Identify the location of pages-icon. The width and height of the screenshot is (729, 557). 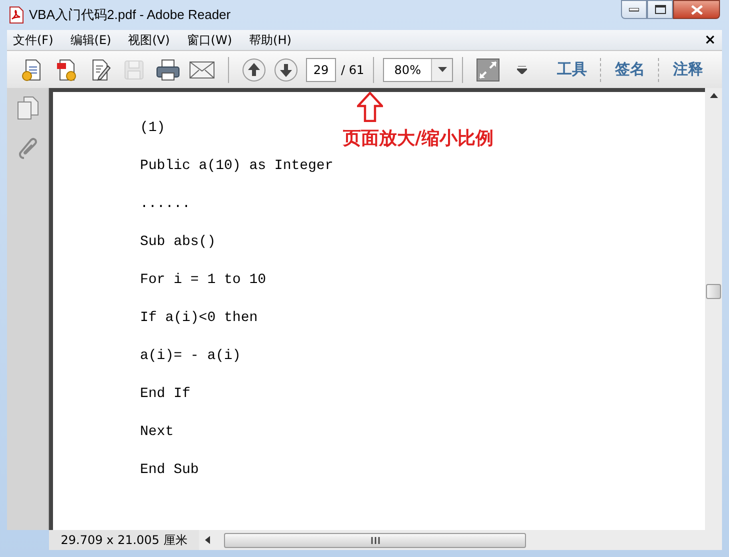
(27, 108).